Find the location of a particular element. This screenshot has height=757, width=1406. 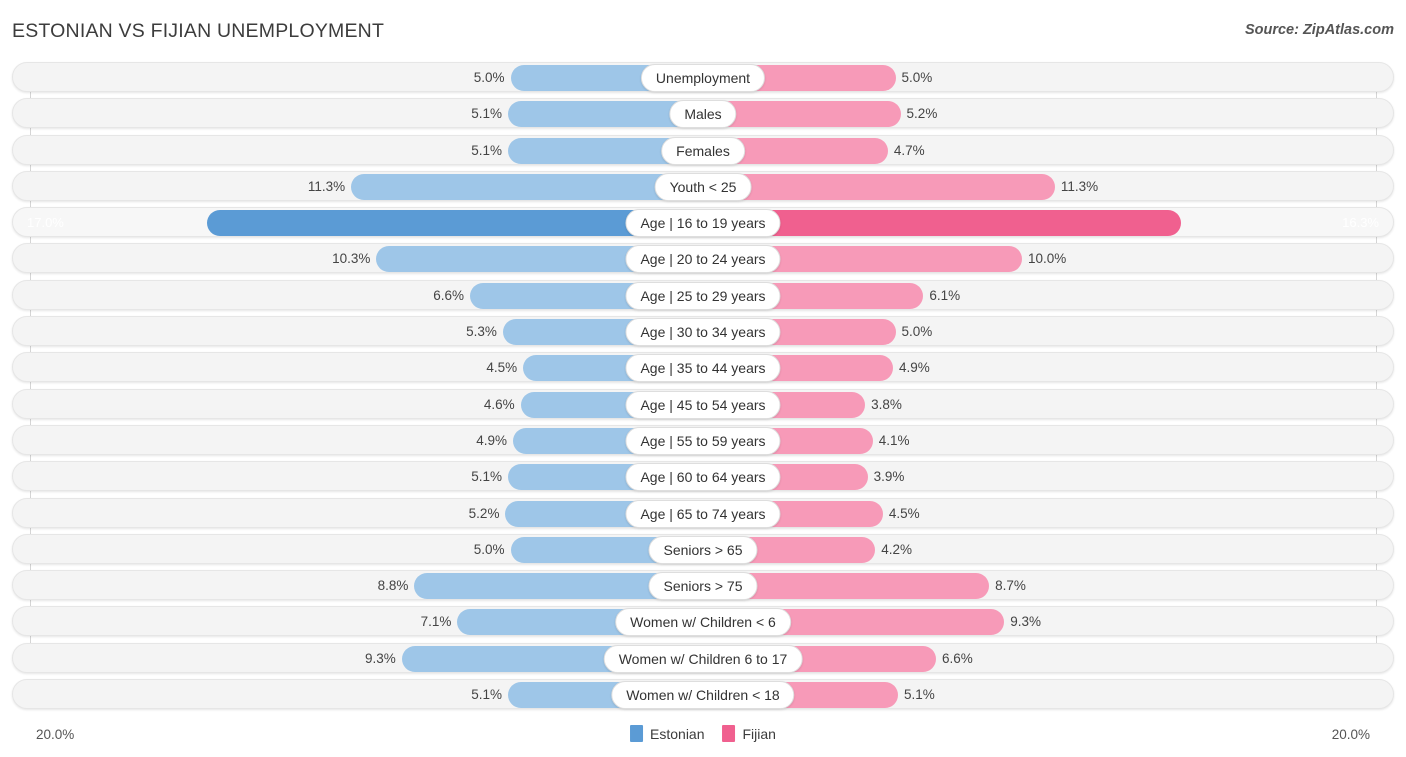

value-fijian: 3.9% is located at coordinates (889, 477).